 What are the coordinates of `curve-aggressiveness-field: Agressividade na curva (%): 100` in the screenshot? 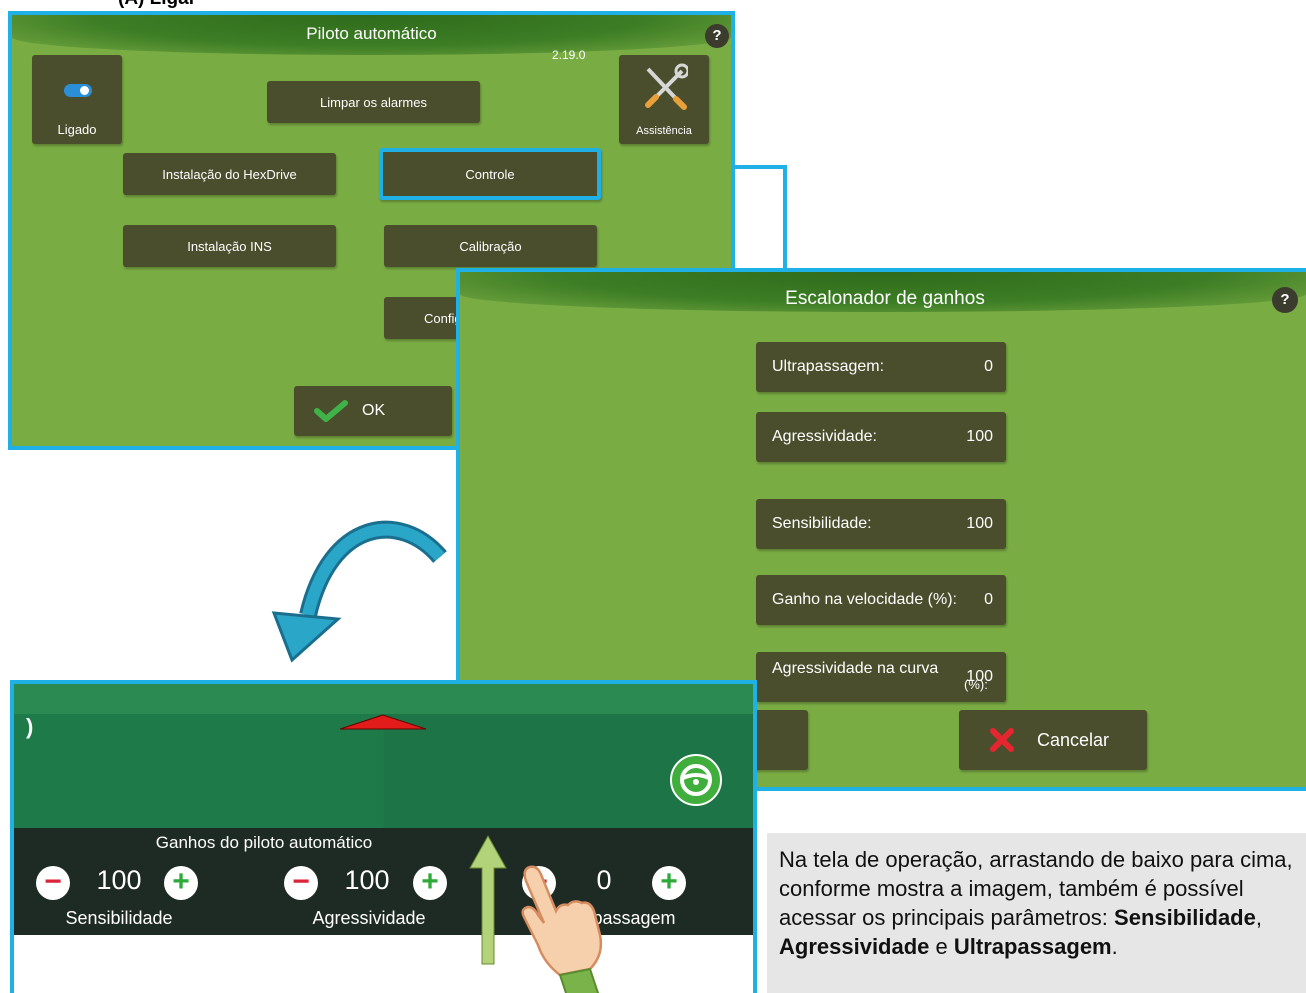 It's located at (881, 677).